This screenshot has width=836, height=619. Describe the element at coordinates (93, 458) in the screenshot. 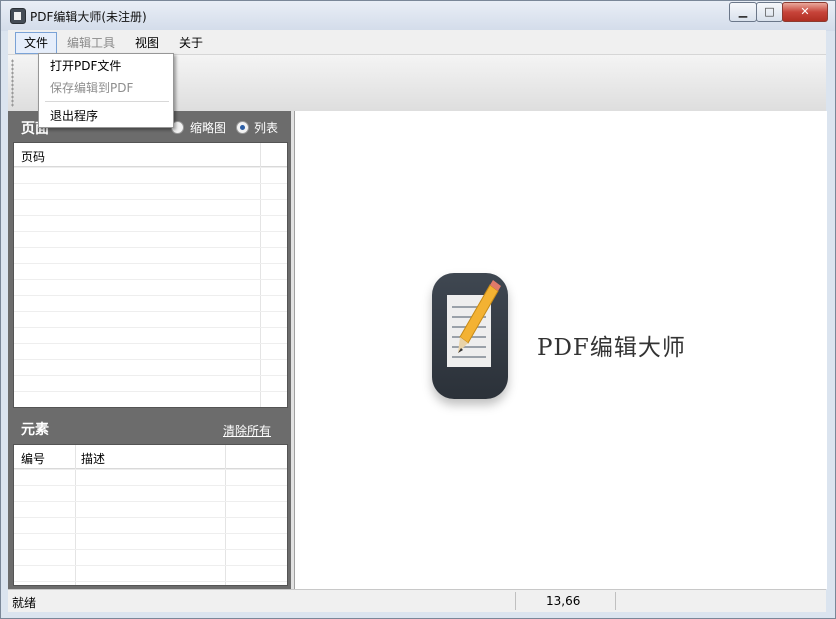

I see `column-header-description: 描述` at that location.